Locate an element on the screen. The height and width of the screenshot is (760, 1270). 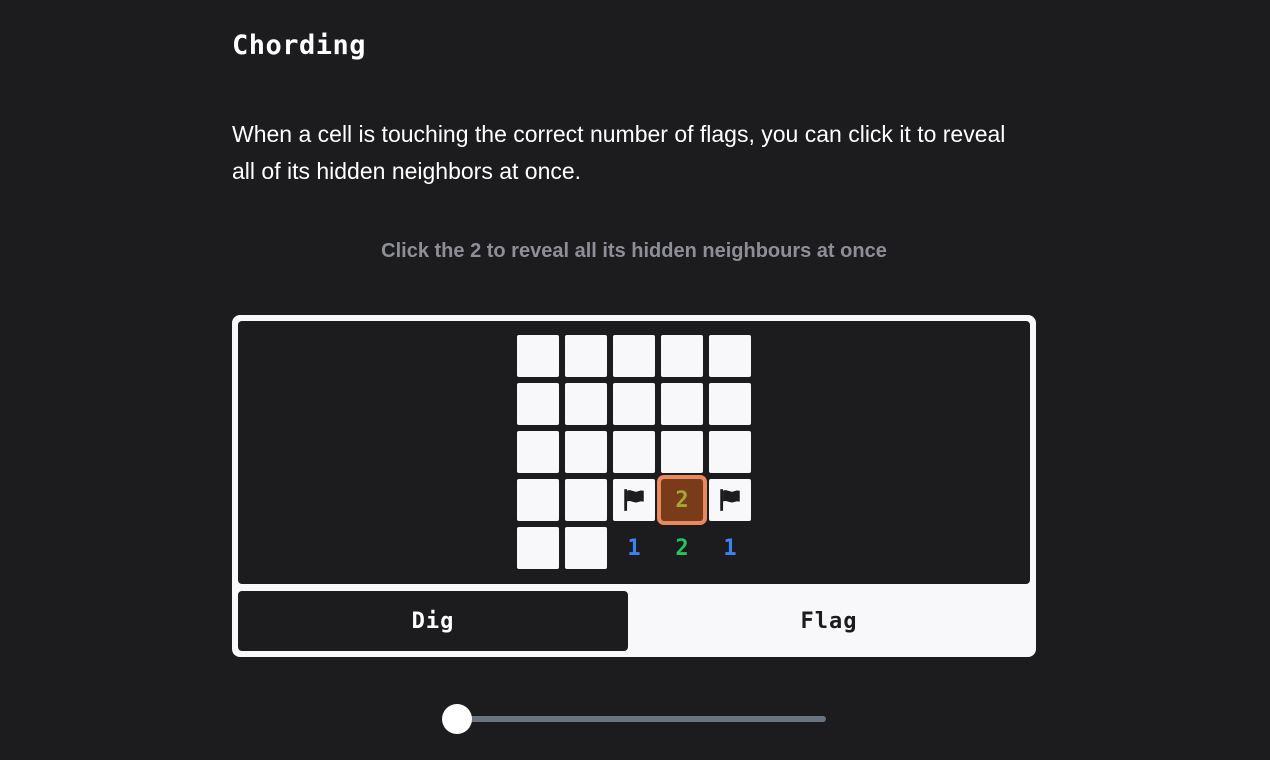
dig-button: Dig is located at coordinates (433, 621).